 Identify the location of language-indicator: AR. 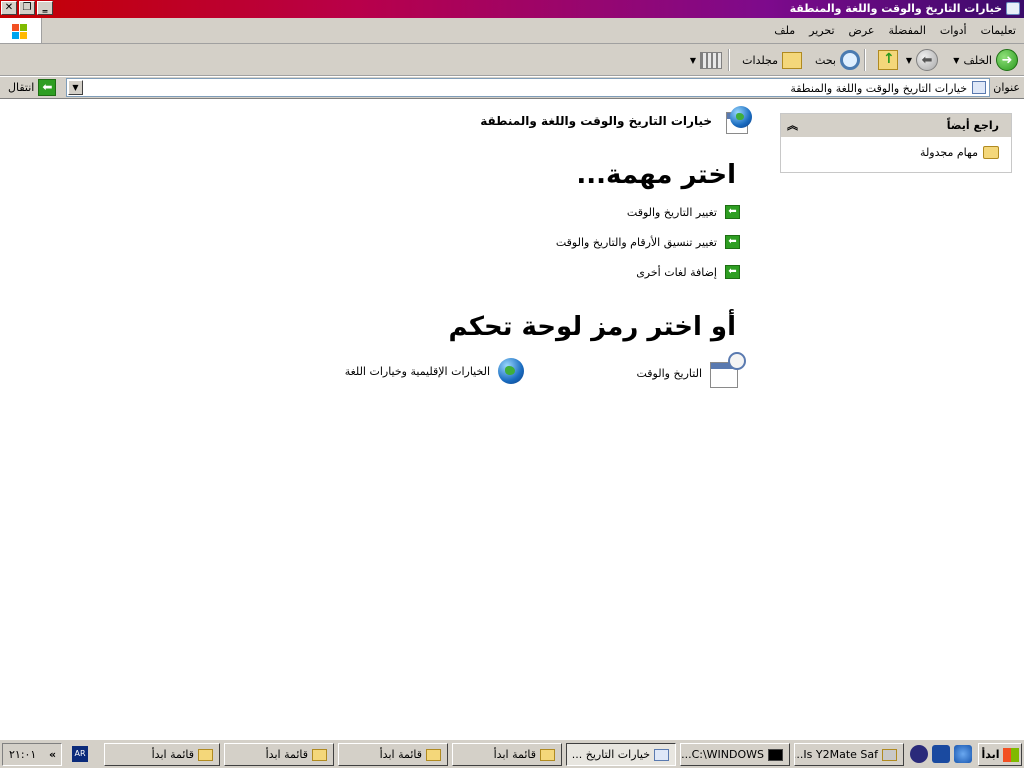
(80, 754).